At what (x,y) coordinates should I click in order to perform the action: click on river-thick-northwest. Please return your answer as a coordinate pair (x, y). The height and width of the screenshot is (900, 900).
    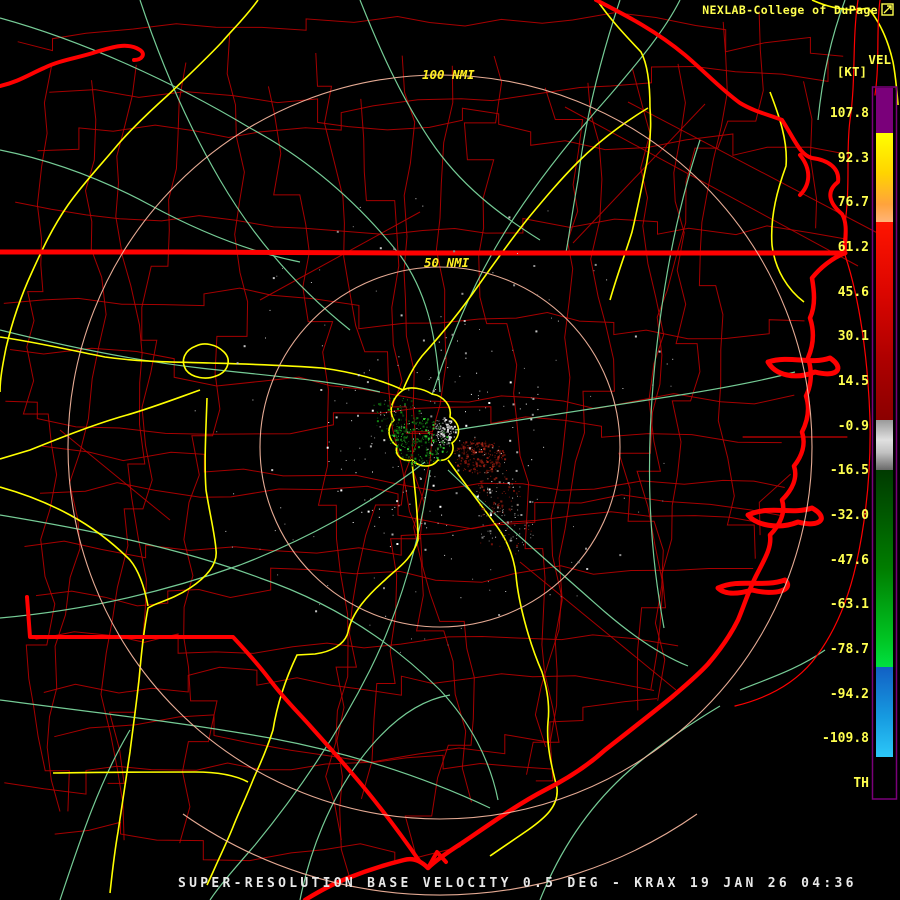
    Looking at the image, I should click on (72, 65).